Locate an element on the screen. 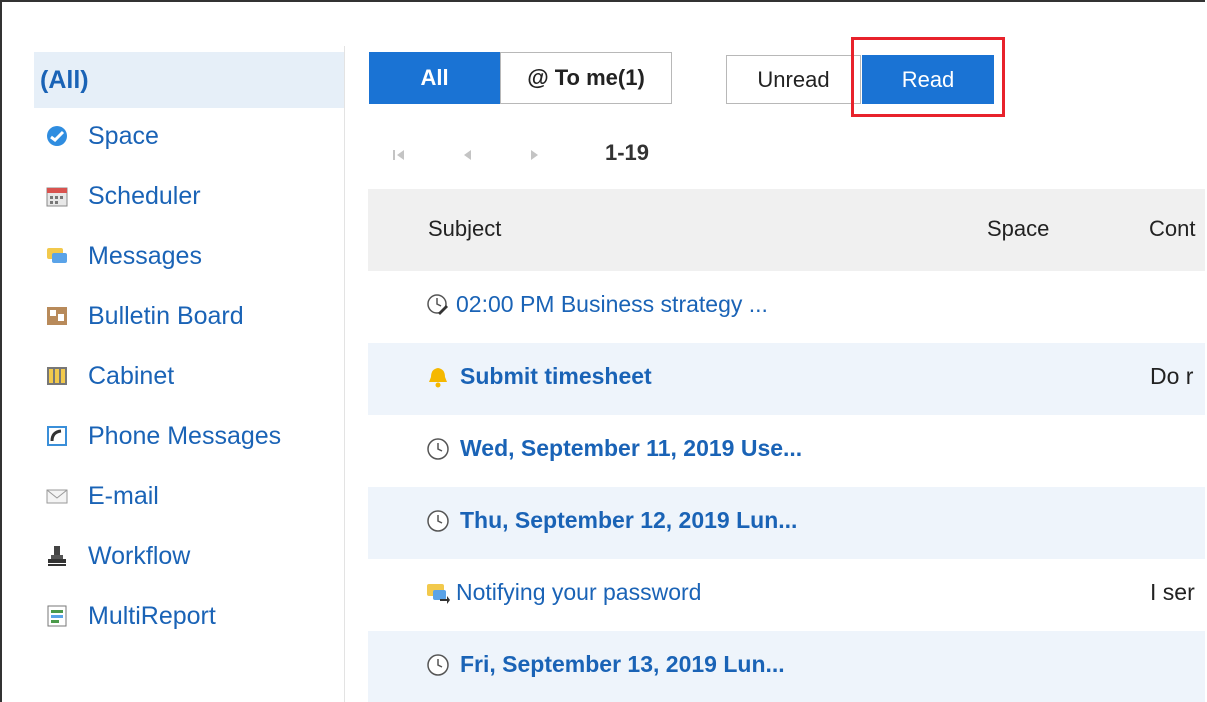 The image size is (1207, 702). clock-edit-icon is located at coordinates (438, 305).